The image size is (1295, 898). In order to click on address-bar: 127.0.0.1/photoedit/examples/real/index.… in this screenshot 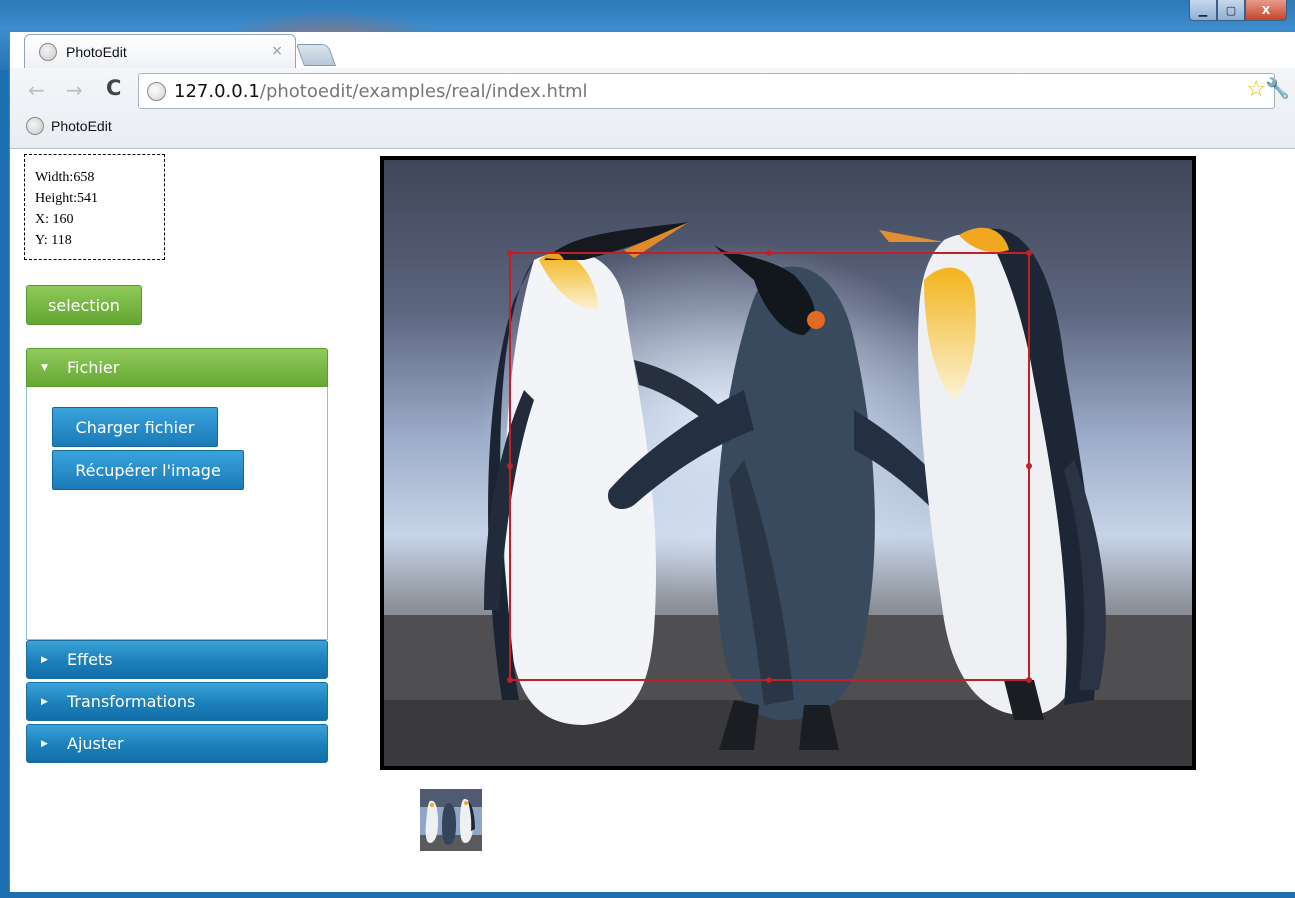, I will do `click(706, 91)`.